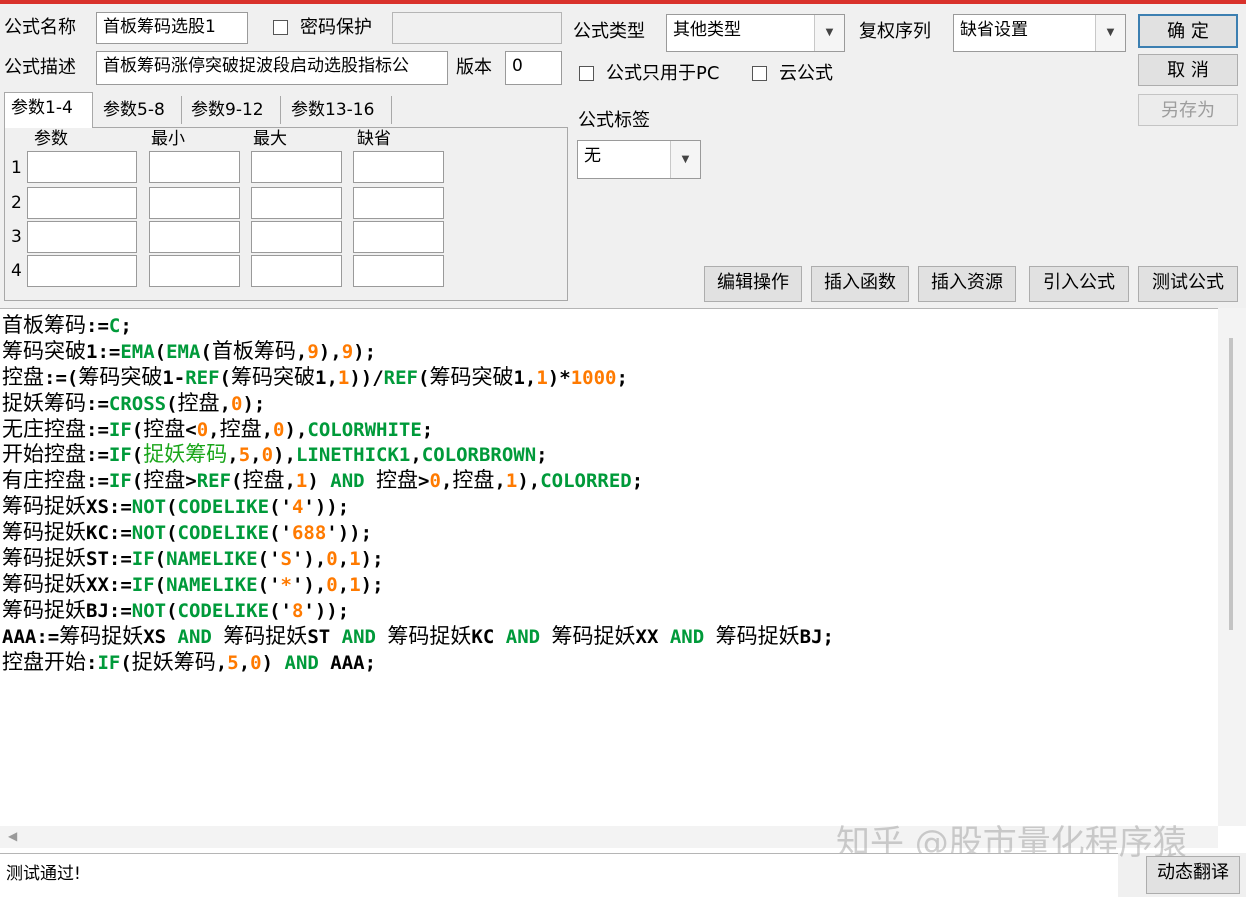 Image resolution: width=1246 pixels, height=897 pixels. I want to click on param-2-max-input, so click(296, 203).